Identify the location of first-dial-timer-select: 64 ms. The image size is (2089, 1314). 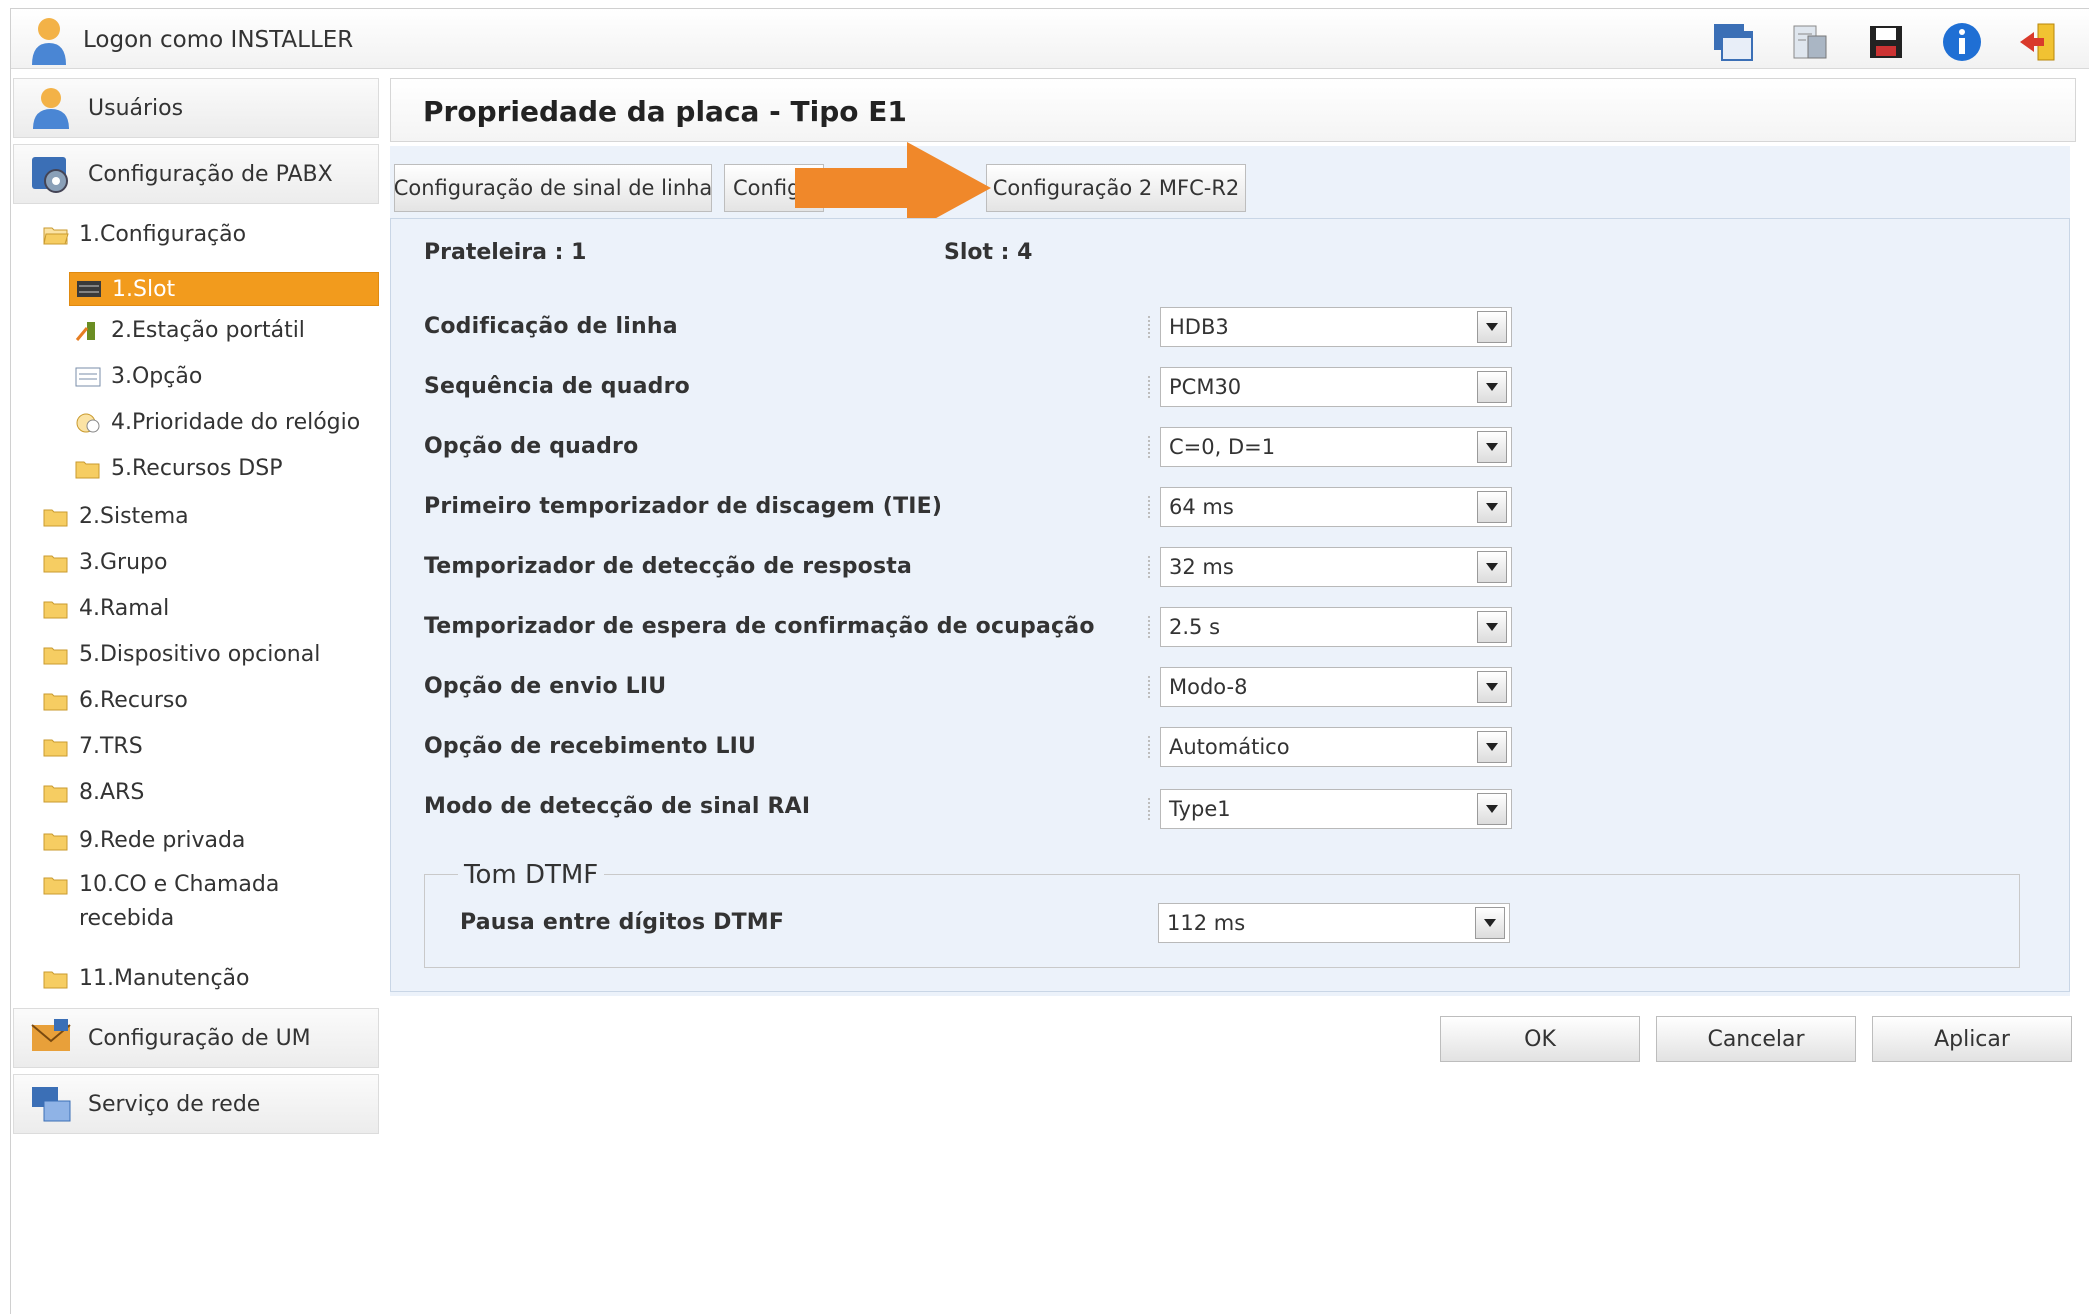
(1336, 507).